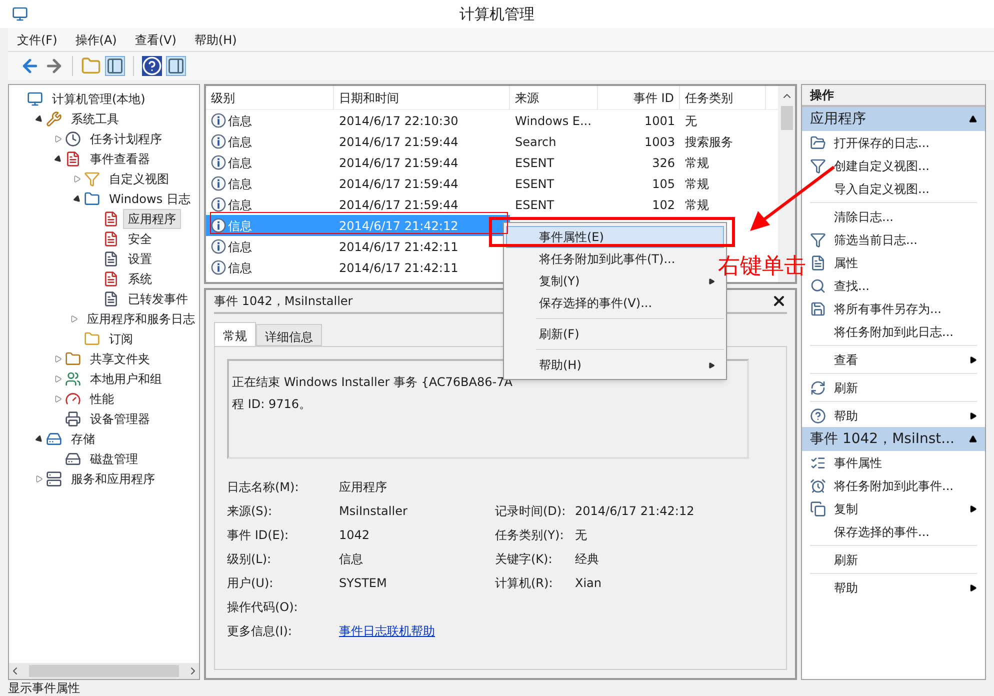 The image size is (994, 696). What do you see at coordinates (492, 204) in the screenshot?
I see `event-row: 信息 2014/6/17 21:59:44 ESENT 102 常规` at bounding box center [492, 204].